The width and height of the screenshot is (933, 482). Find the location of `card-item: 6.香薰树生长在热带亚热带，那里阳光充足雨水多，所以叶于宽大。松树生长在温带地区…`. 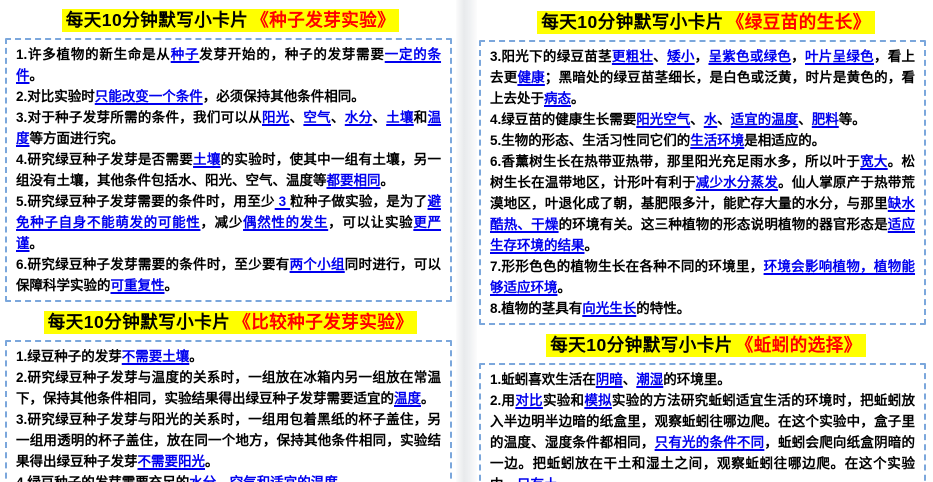

card-item: 6.香薰树生长在热带亚热带，那里阳光充足雨水多，所以叶于宽大。松树生长在温带地区… is located at coordinates (702, 203).